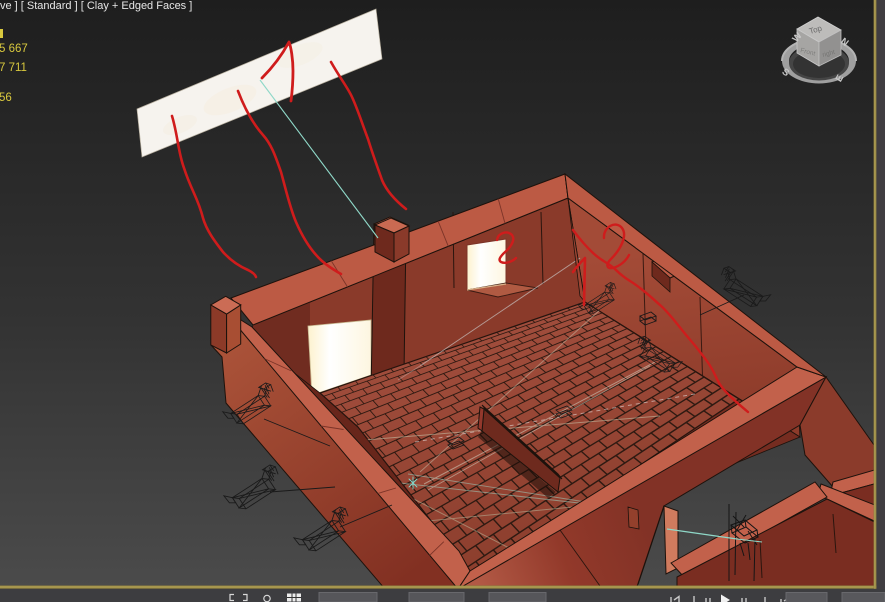  What do you see at coordinates (14, 49) in the screenshot?
I see `svg-text: 5 667` at bounding box center [14, 49].